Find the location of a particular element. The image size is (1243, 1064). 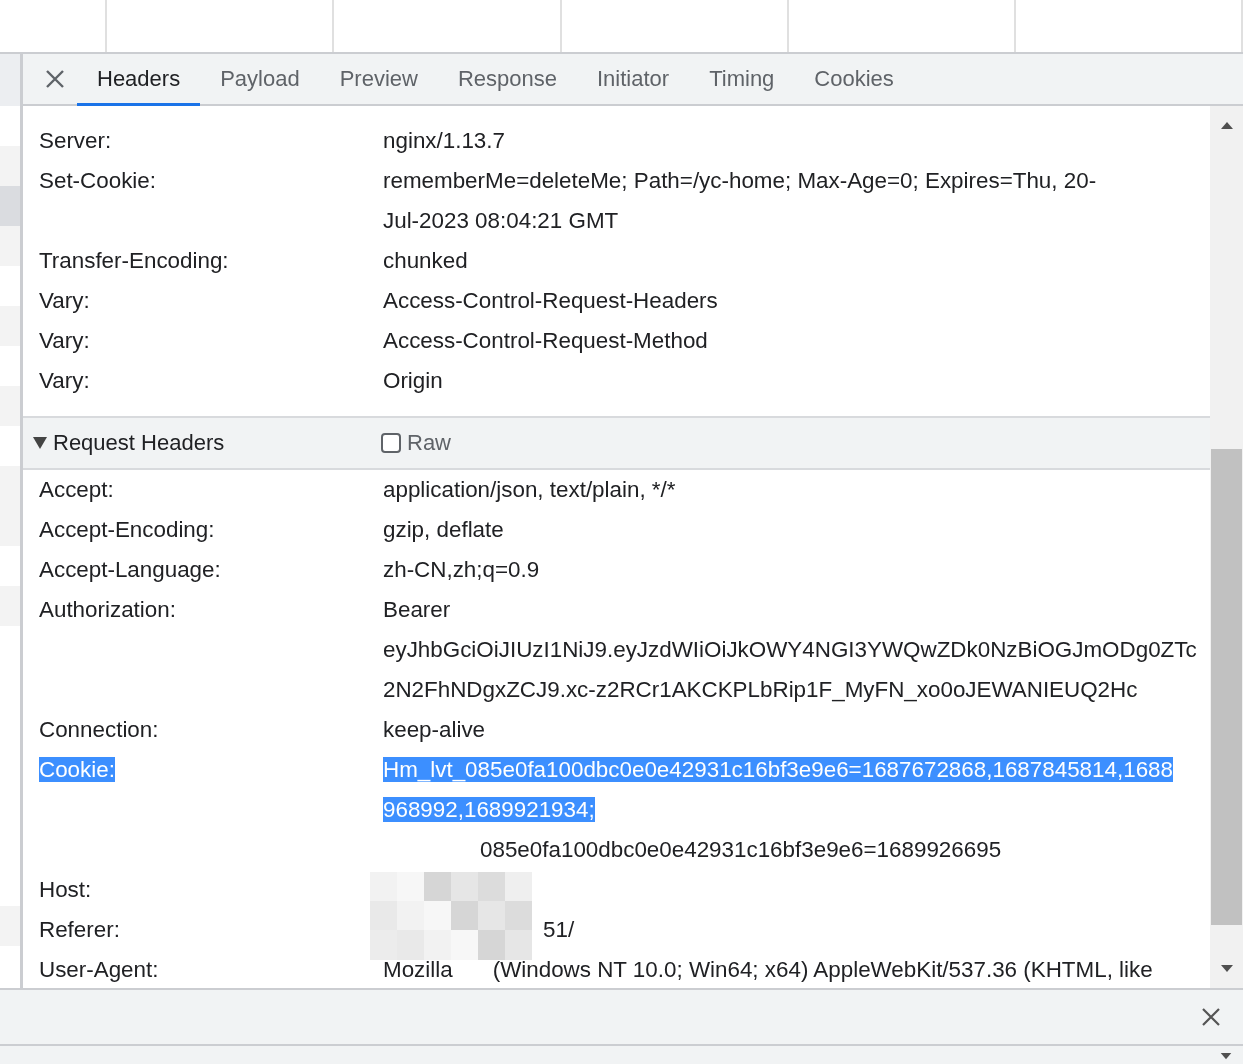

header-name: Referer: is located at coordinates (79, 929).